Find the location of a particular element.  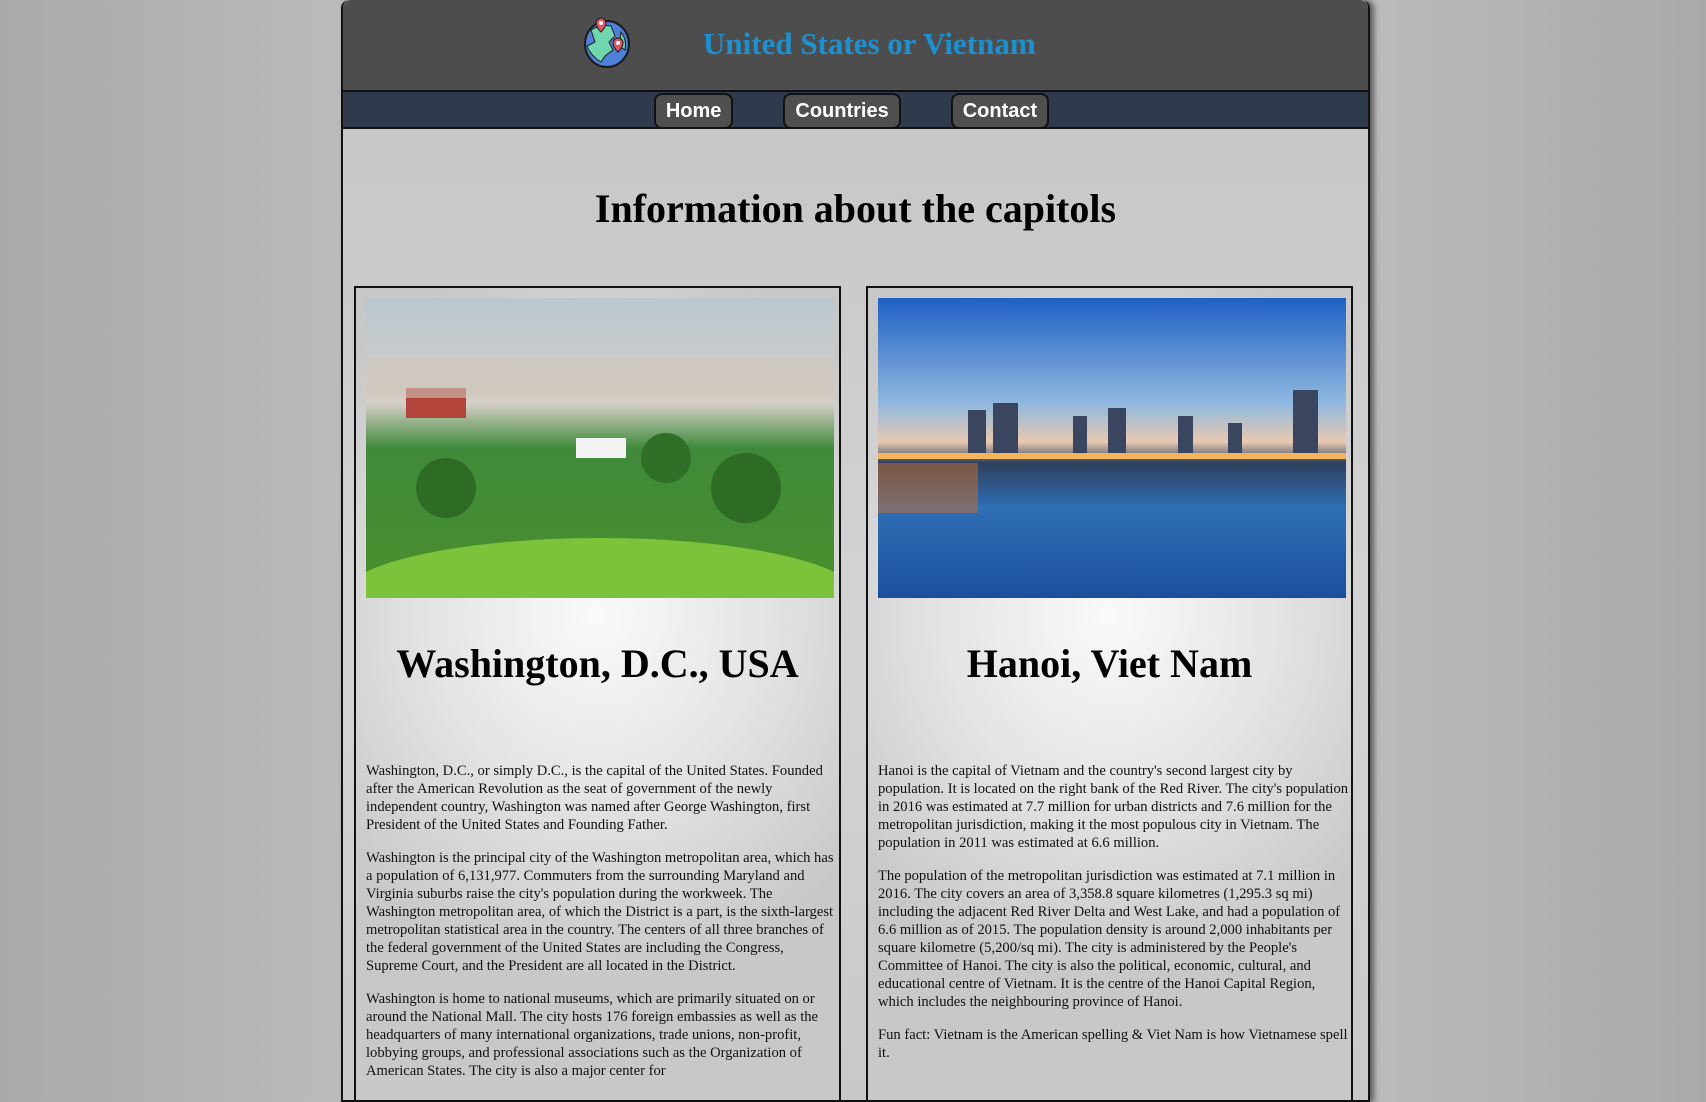

nav-contact: Contact is located at coordinates (1000, 111).